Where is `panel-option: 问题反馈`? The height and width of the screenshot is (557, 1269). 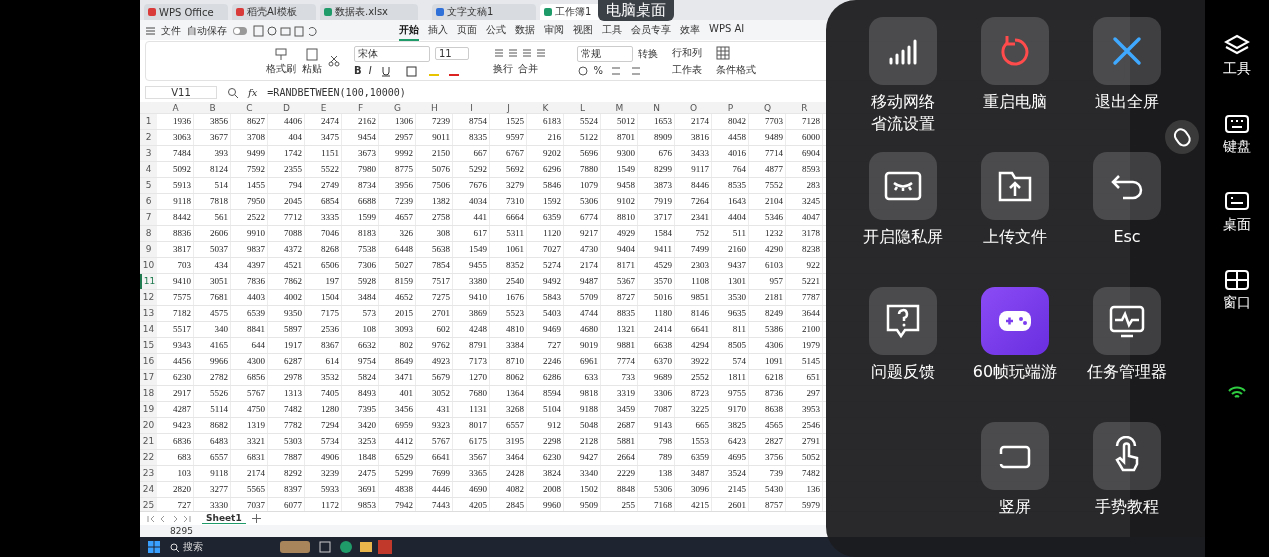 panel-option: 问题反馈 is located at coordinates (903, 354).